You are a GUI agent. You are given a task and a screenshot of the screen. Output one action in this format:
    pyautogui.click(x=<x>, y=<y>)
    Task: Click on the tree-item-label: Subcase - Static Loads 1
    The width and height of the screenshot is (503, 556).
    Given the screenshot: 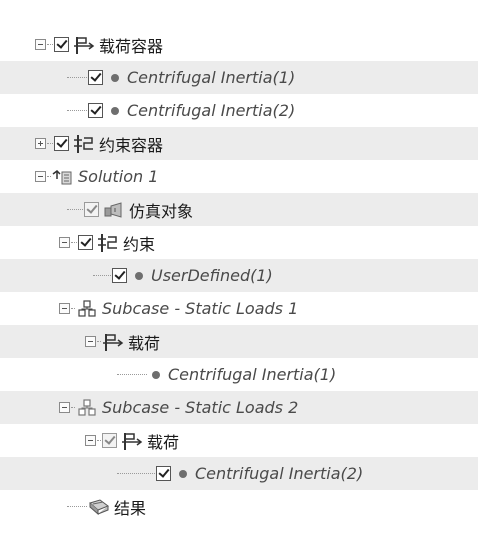 What is the action you would take?
    pyautogui.click(x=200, y=308)
    